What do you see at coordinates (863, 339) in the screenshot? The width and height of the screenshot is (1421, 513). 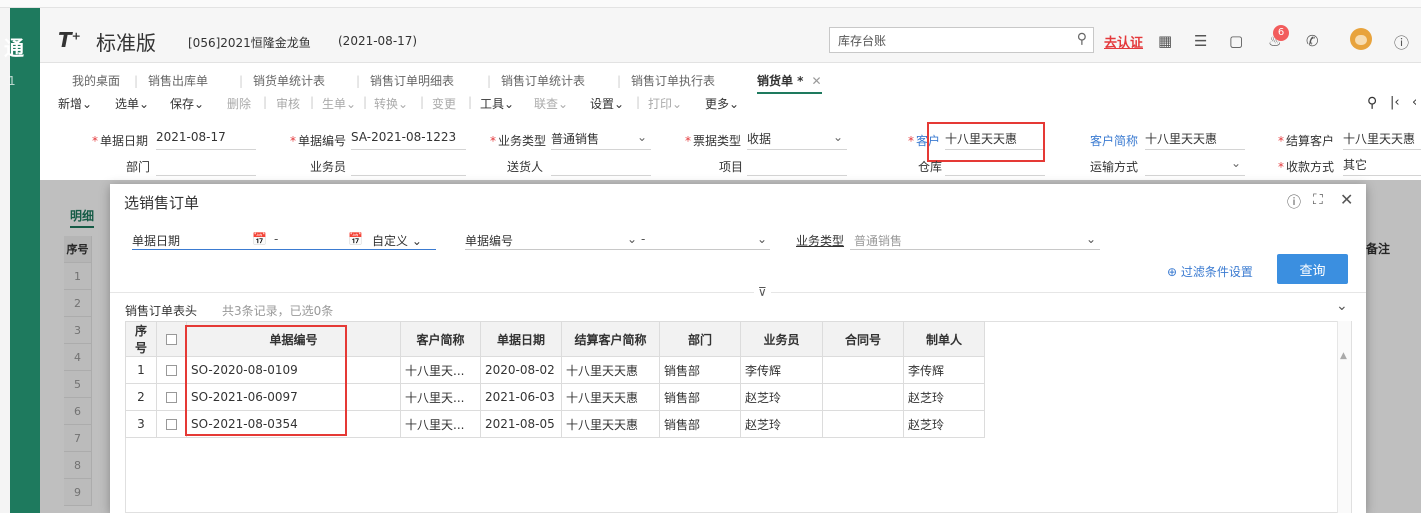 I see `col-contract: 合同号` at bounding box center [863, 339].